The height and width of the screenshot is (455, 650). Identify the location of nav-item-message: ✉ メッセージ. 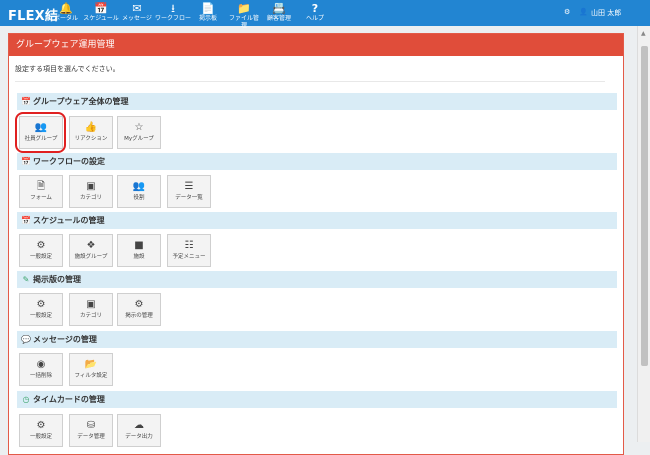
(137, 12).